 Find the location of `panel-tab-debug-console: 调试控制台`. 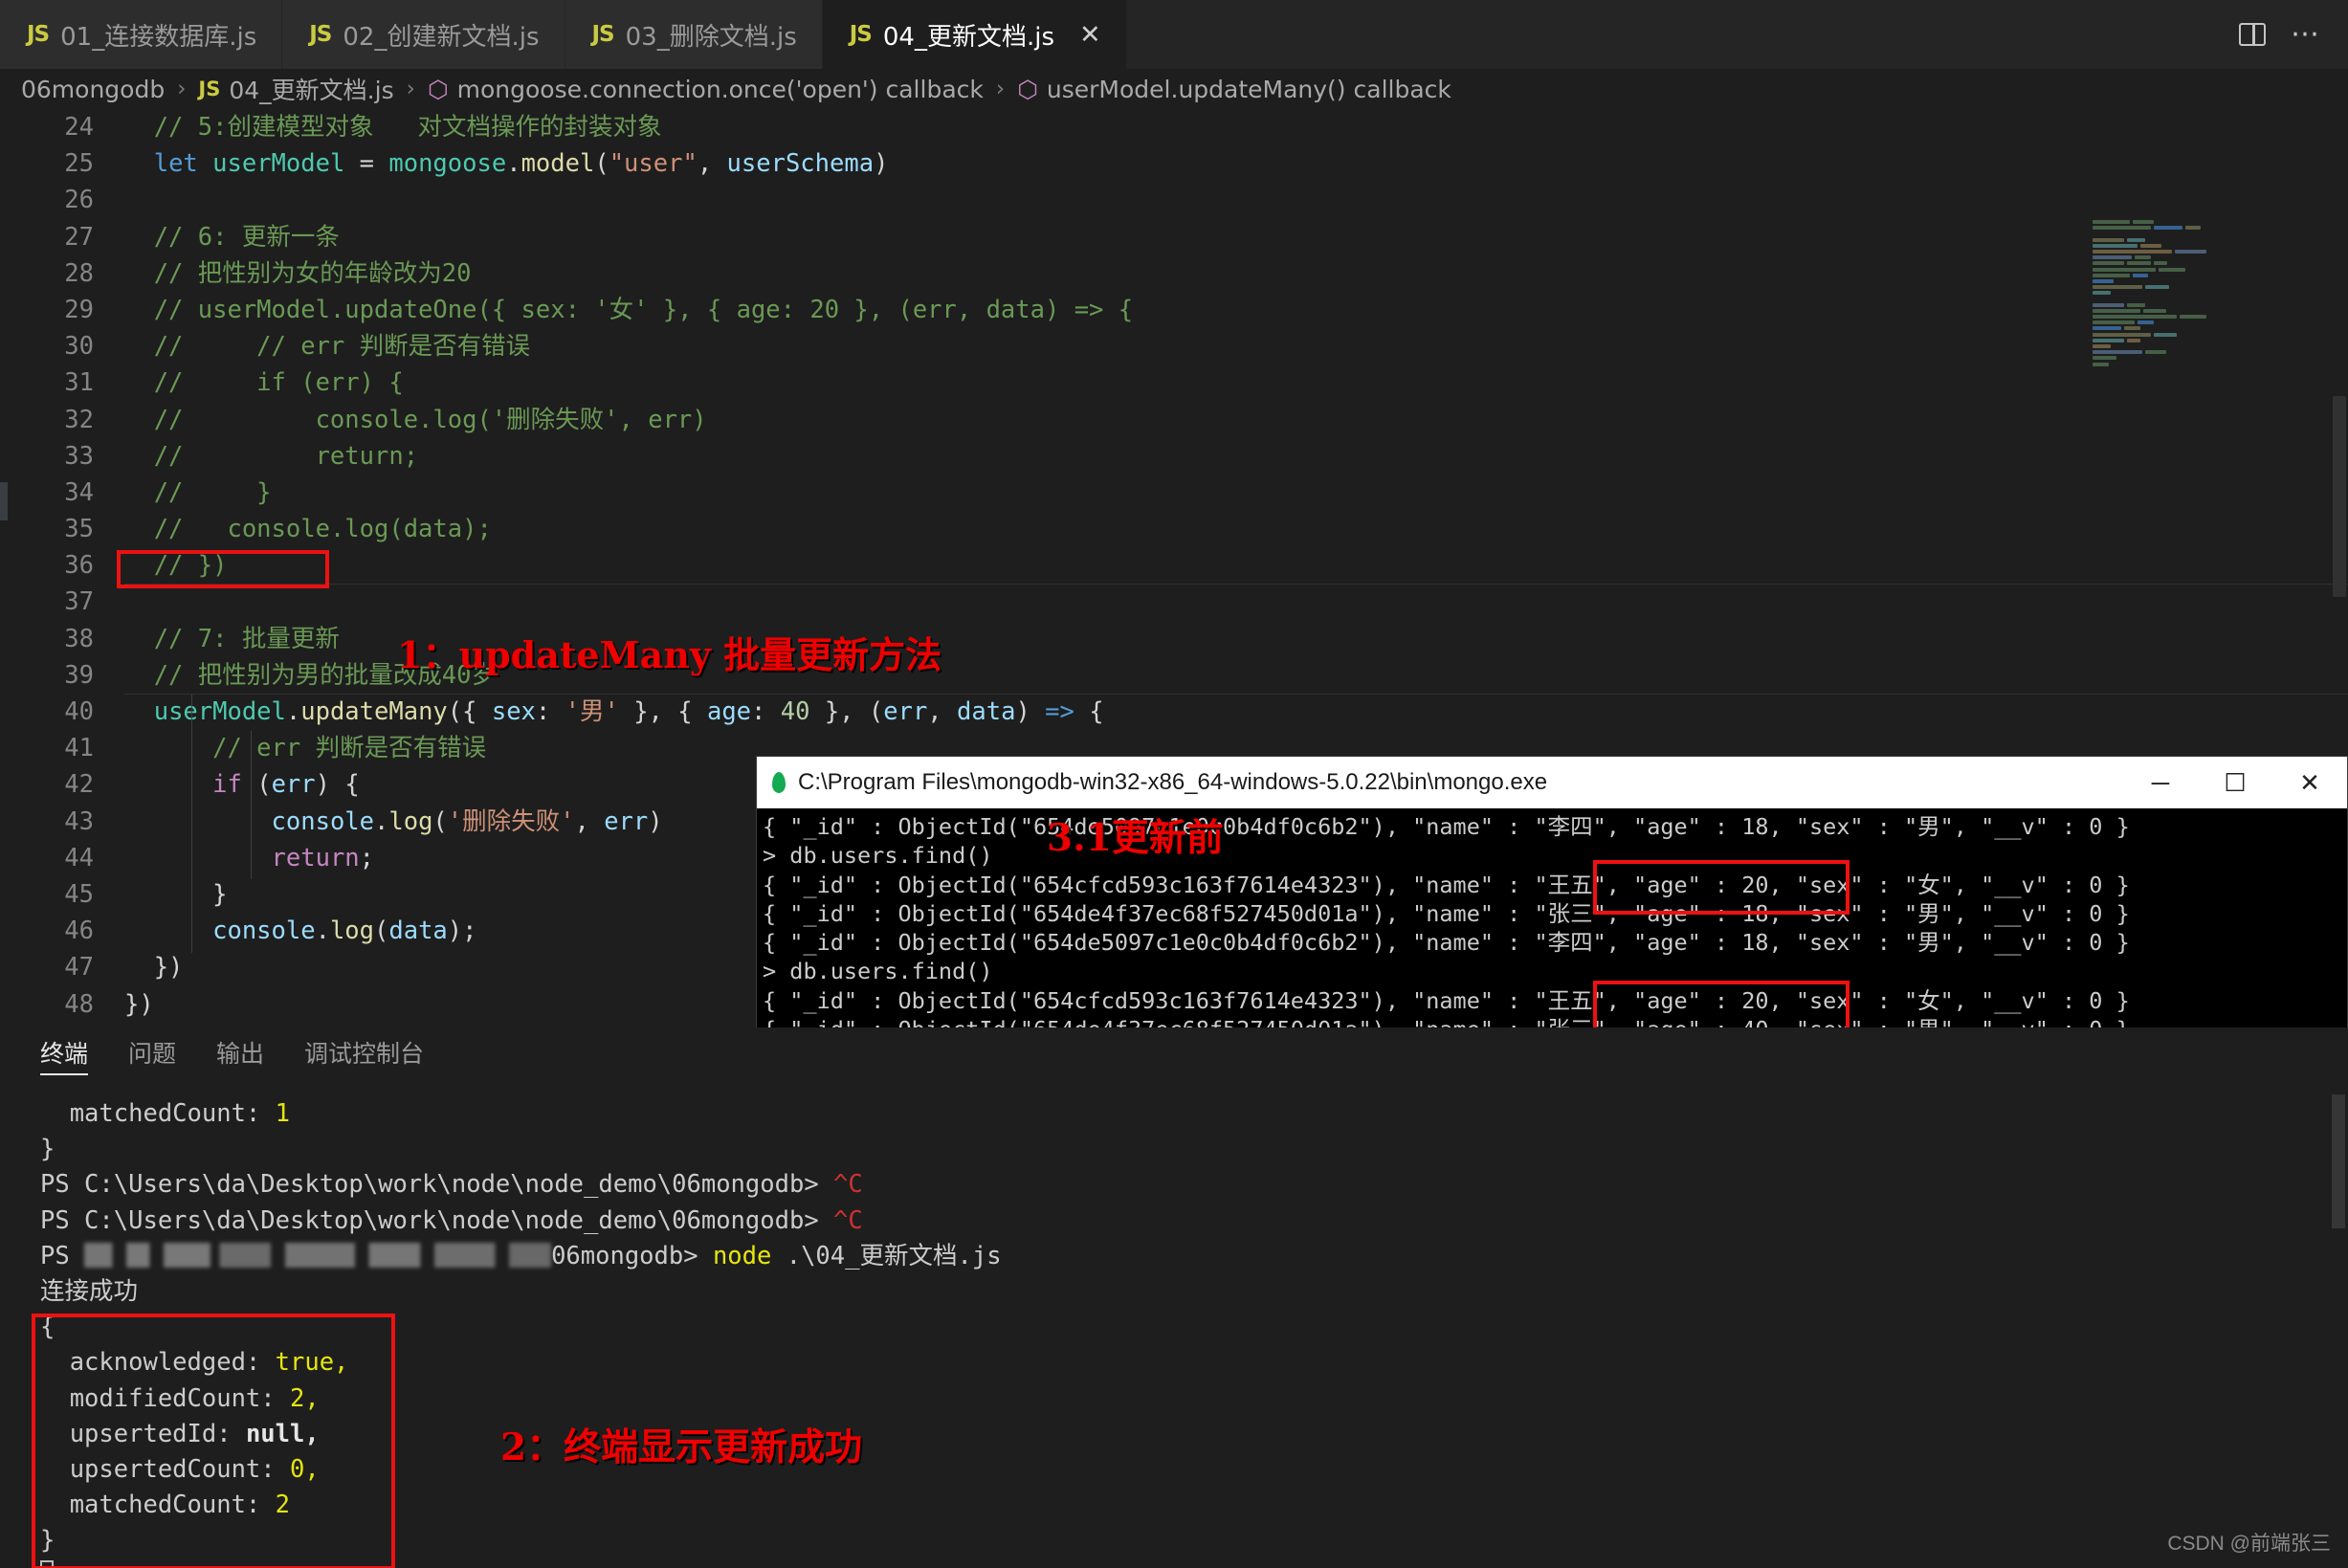

panel-tab-debug-console: 调试控制台 is located at coordinates (364, 1052).